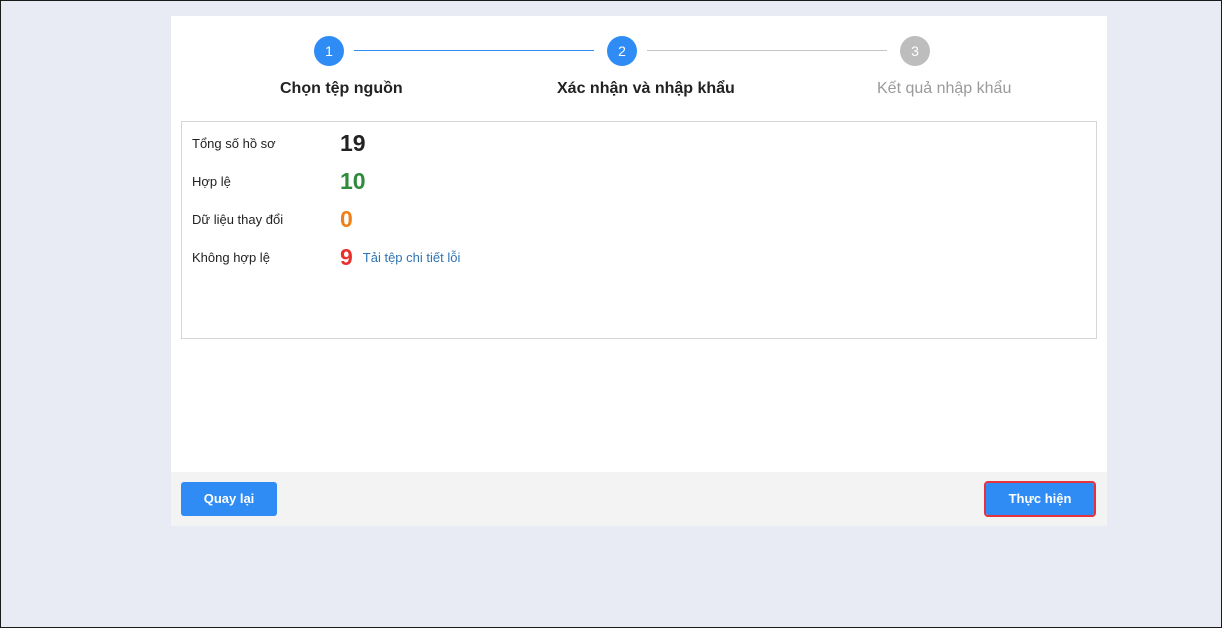 Image resolution: width=1222 pixels, height=628 pixels. I want to click on summary-row-valid: Hợp lệ 10, so click(279, 181).